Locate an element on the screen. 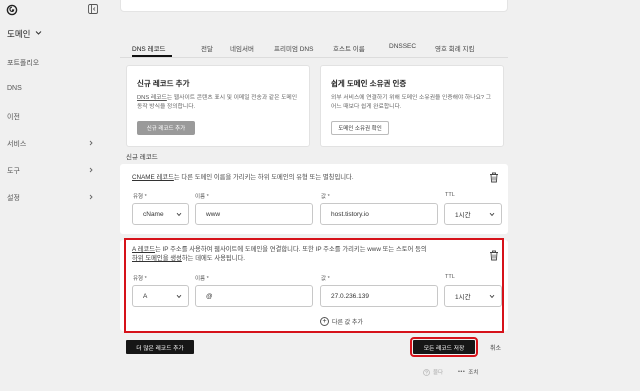 This screenshot has height=391, width=640. more-actions-button: ••• 조치 is located at coordinates (468, 372).